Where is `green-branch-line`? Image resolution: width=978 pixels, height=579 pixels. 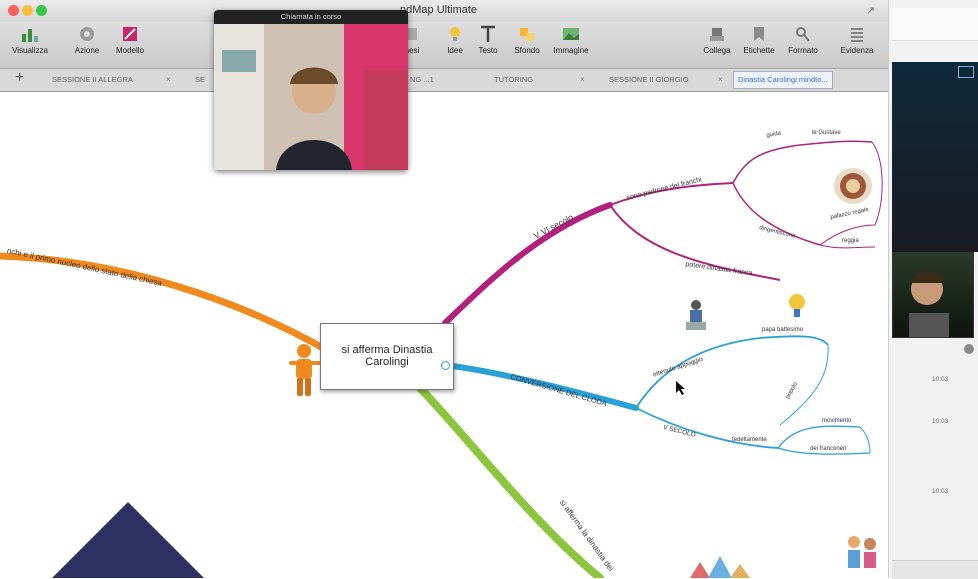 green-branch-line is located at coordinates (510, 481).